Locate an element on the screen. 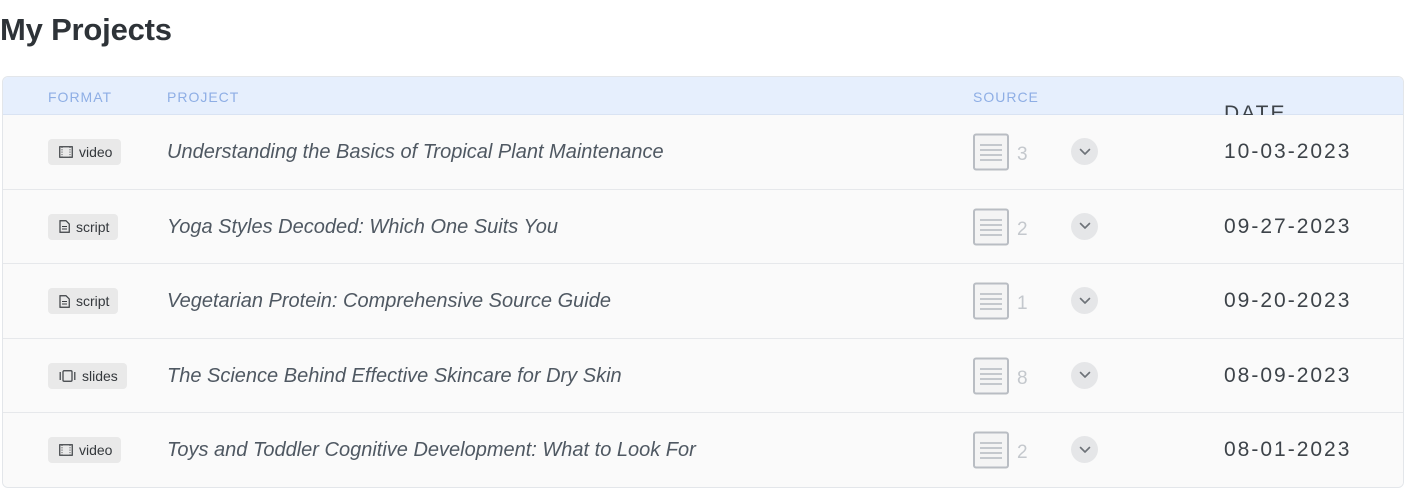 The height and width of the screenshot is (489, 1405). source-count: 8 is located at coordinates (1022, 378).